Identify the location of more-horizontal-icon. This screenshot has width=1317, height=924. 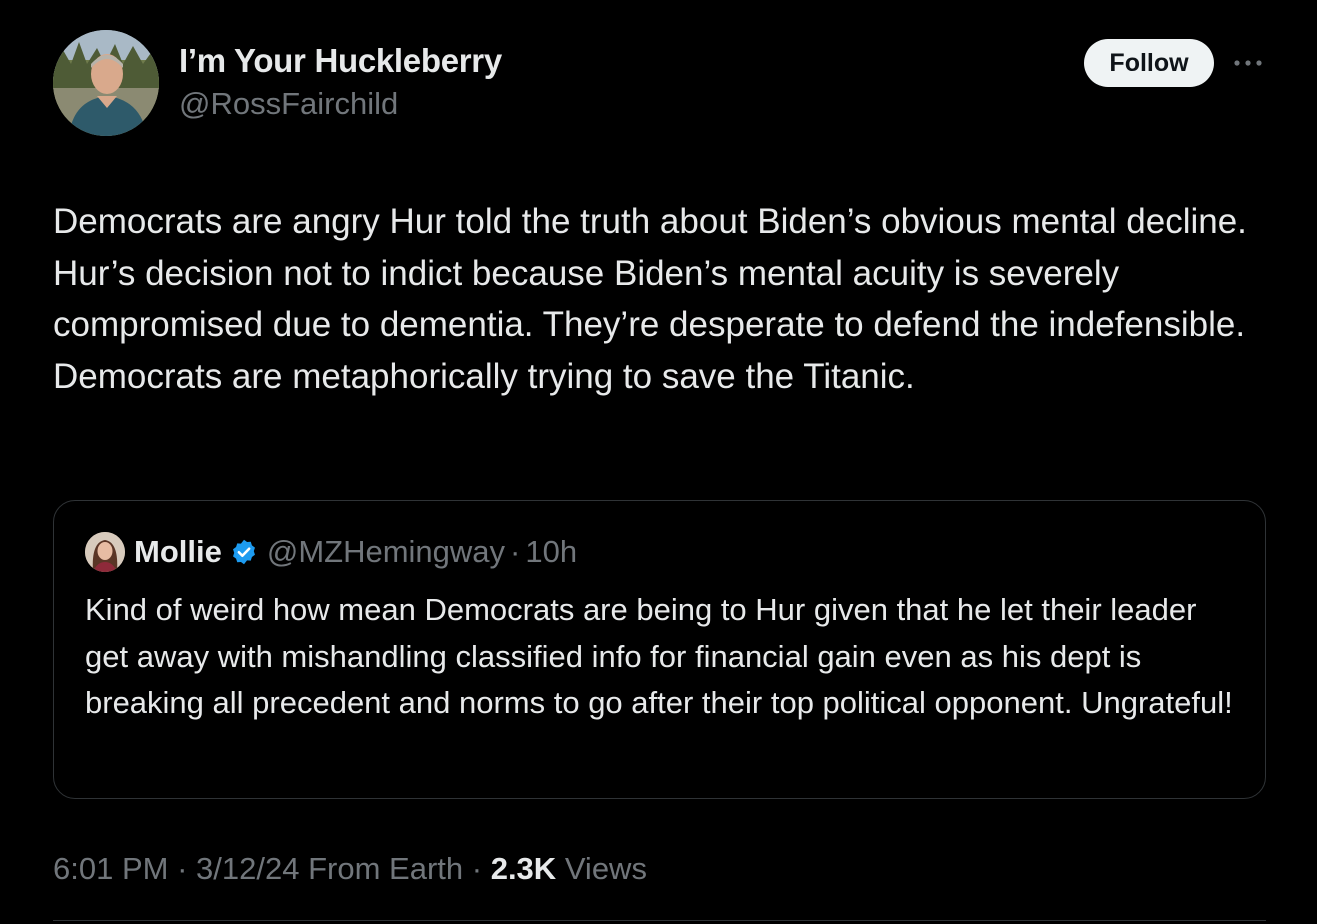
(1248, 63).